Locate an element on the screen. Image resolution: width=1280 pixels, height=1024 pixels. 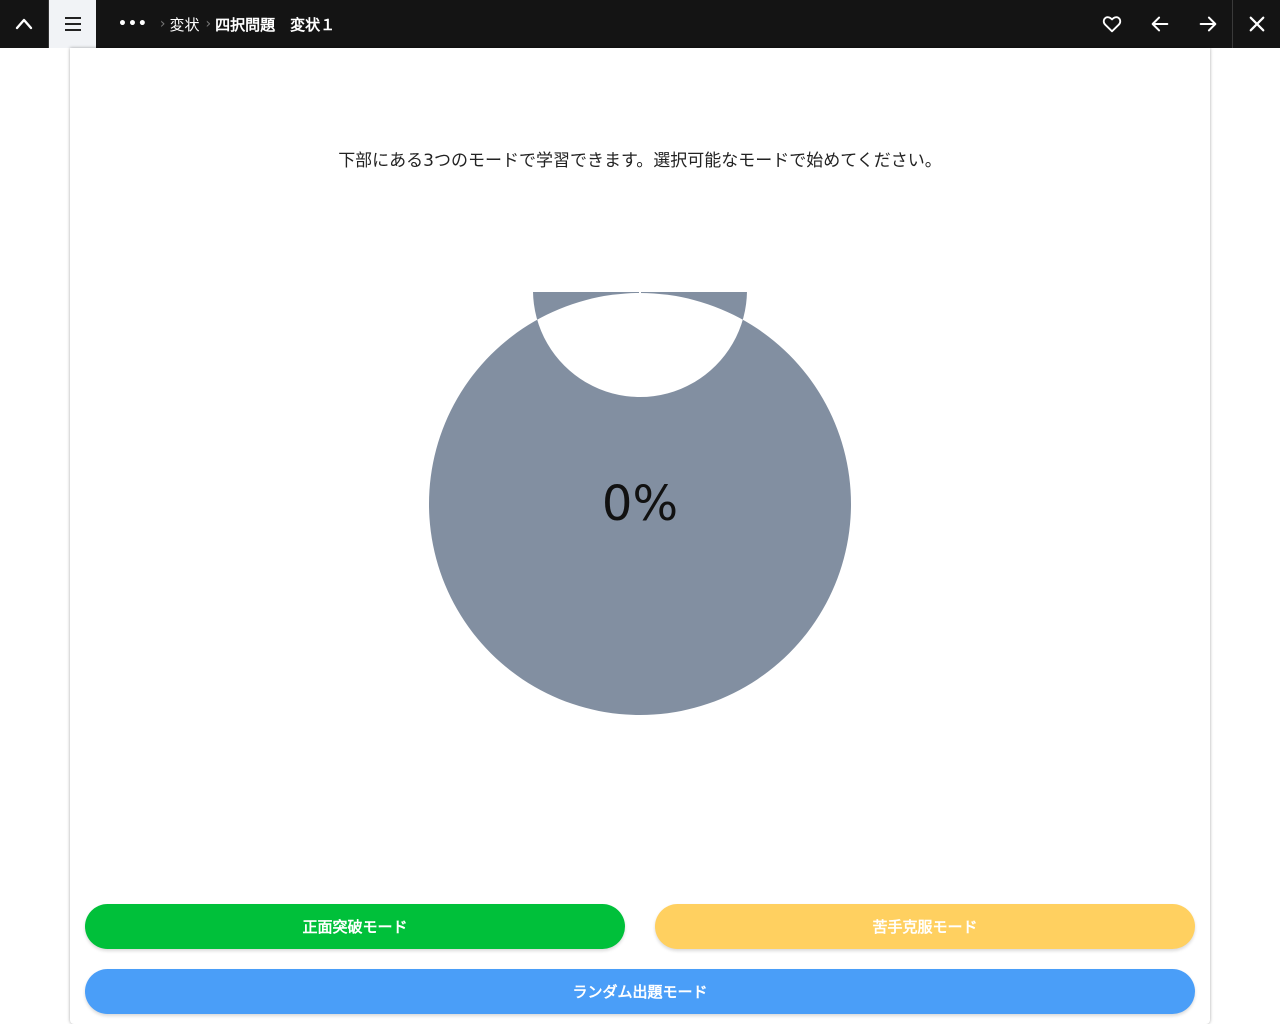
hamburger-menu-icon is located at coordinates (72, 24).